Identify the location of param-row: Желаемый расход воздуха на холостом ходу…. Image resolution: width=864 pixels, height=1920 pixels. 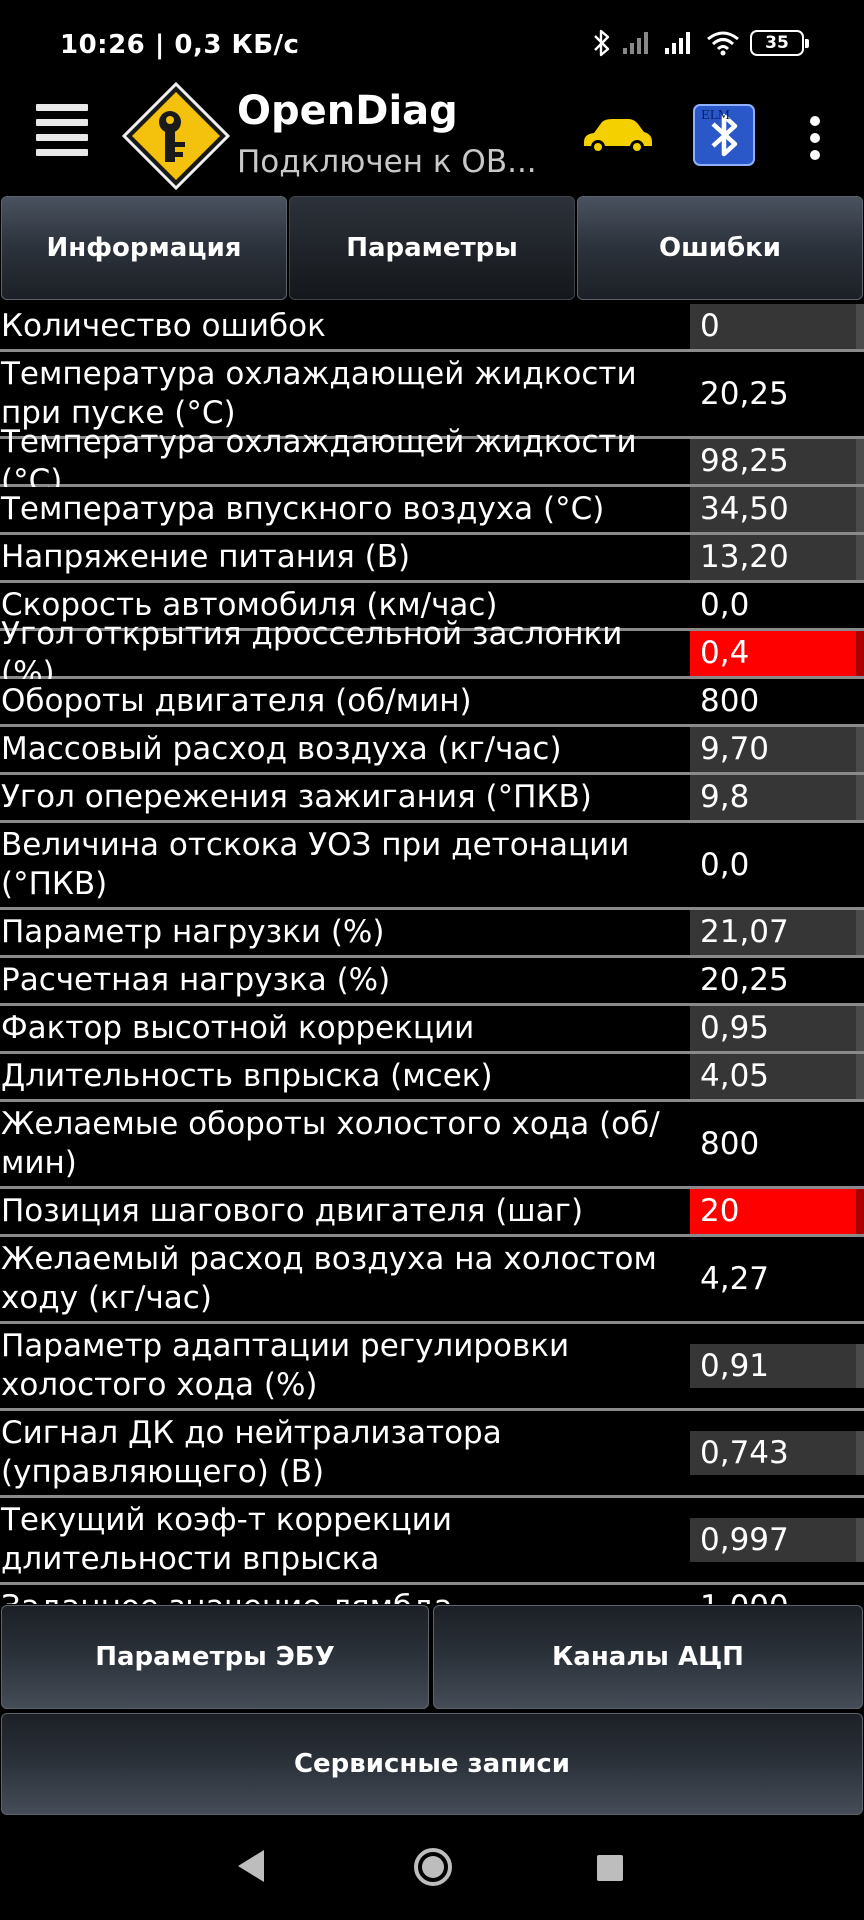
(432, 1280).